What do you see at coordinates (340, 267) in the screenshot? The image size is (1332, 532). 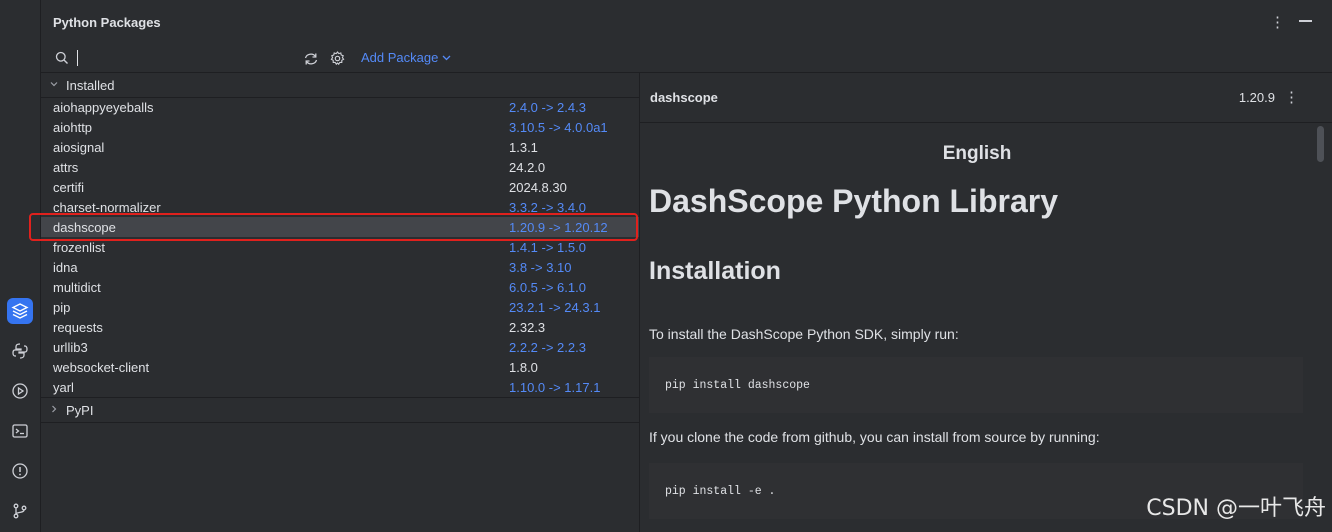 I see `package-row: idna 3.8 -> 3.10` at bounding box center [340, 267].